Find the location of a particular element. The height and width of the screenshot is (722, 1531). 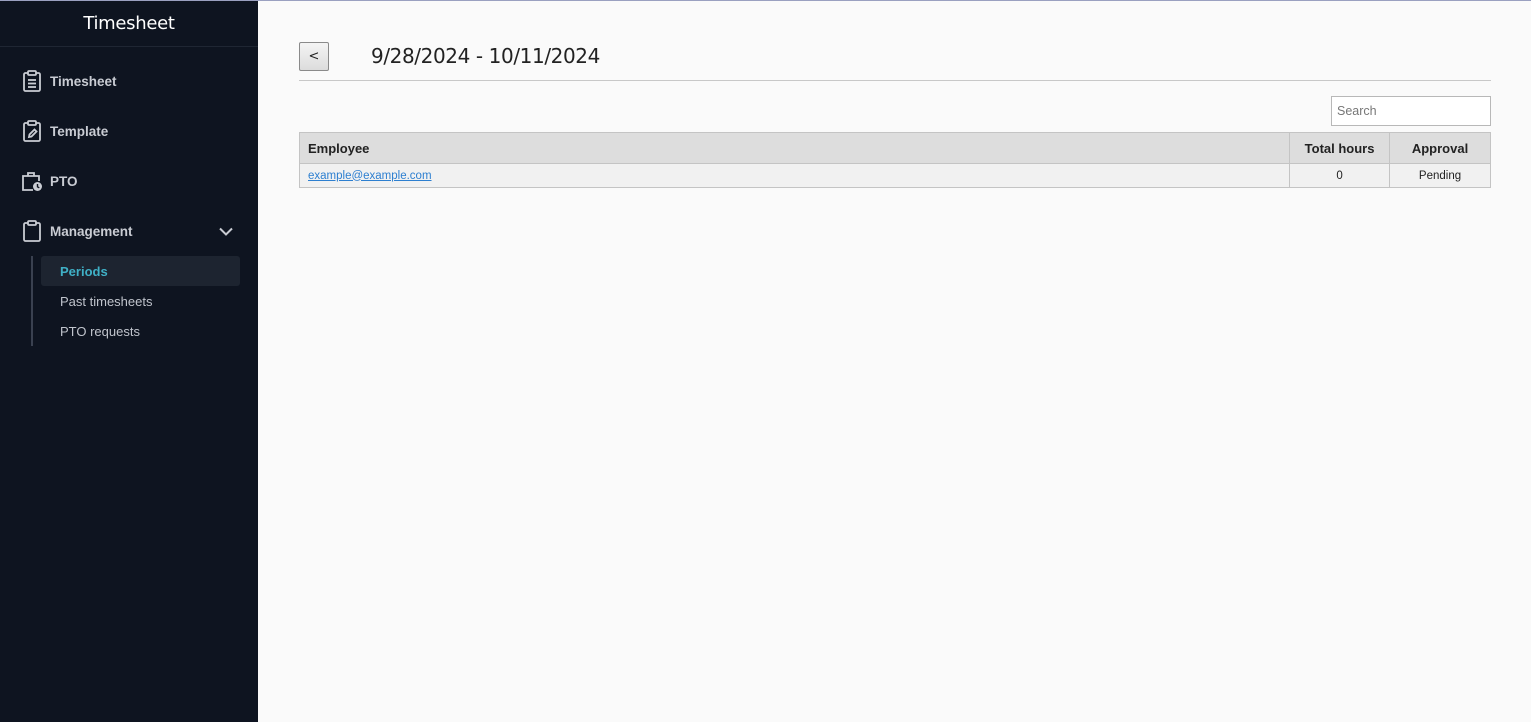

total-hours-cell: 0 is located at coordinates (1340, 175).